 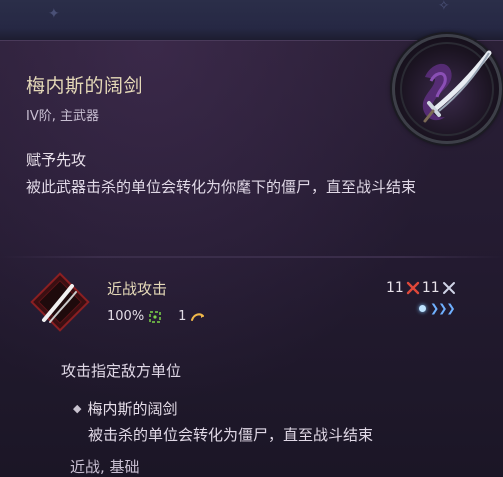 What do you see at coordinates (413, 288) in the screenshot?
I see `damage-icon` at bounding box center [413, 288].